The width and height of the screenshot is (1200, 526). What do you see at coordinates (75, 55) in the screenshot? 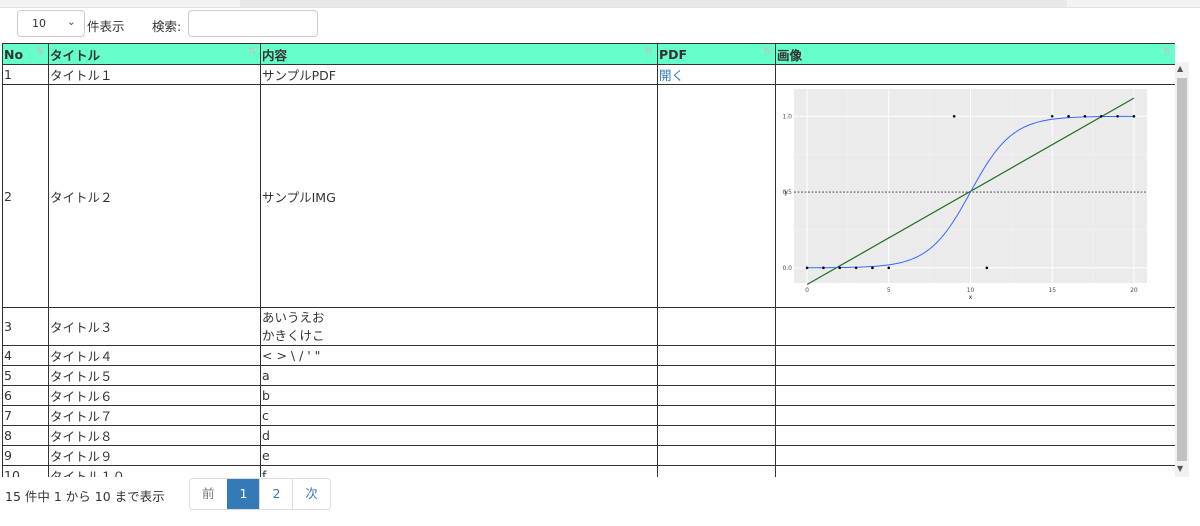
I see `column-header-label: タイトル` at bounding box center [75, 55].